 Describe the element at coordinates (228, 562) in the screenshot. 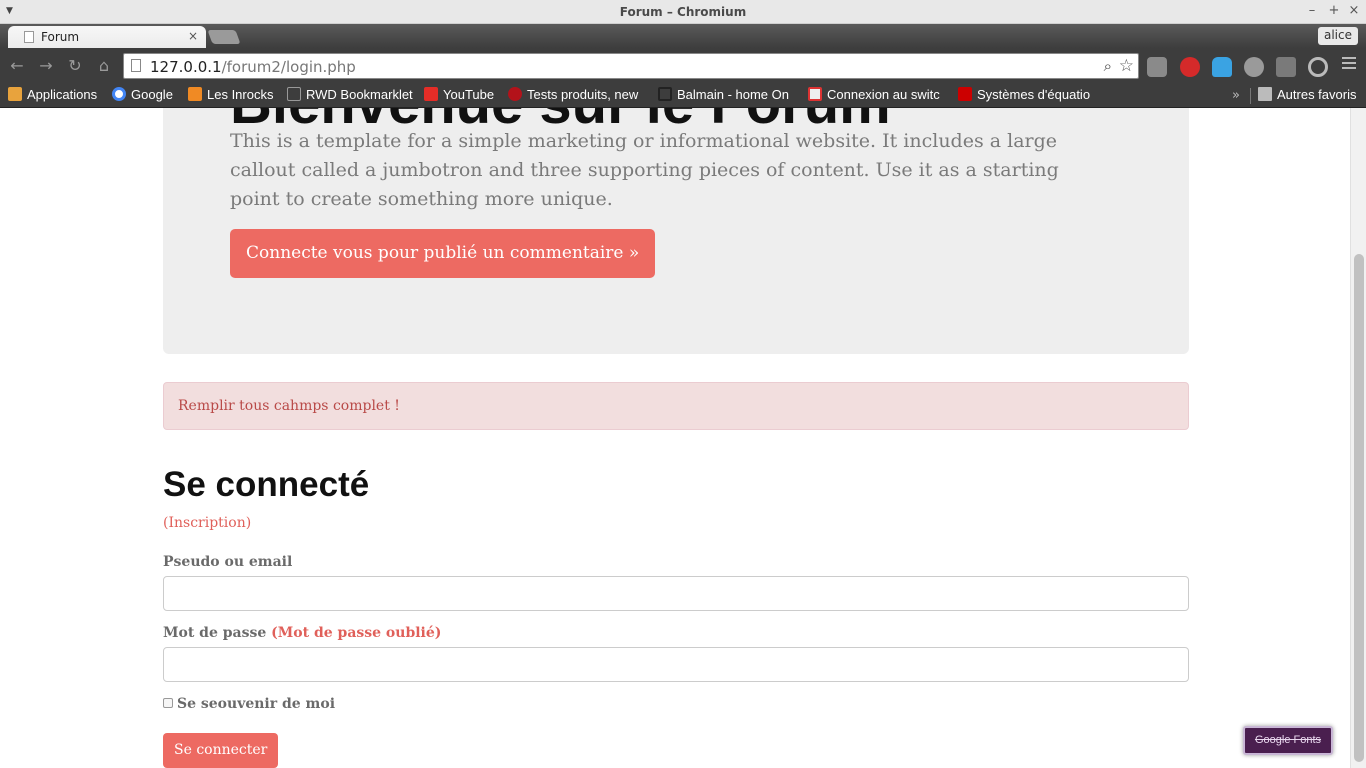

I see `login-label: Pseudo ou email` at that location.